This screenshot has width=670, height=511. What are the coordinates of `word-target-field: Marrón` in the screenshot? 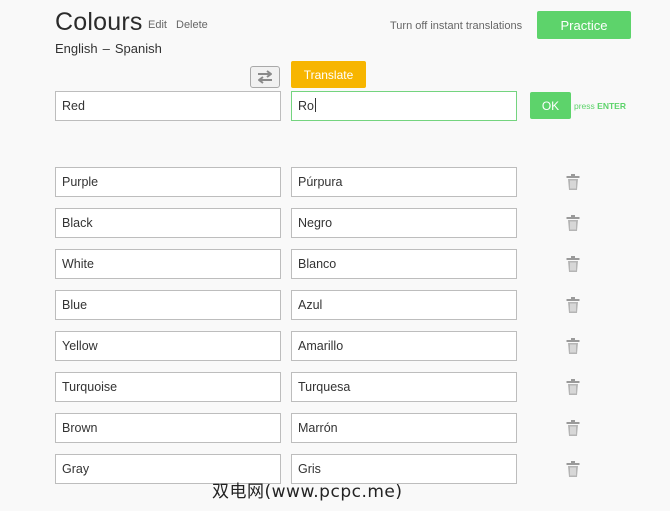 It's located at (404, 428).